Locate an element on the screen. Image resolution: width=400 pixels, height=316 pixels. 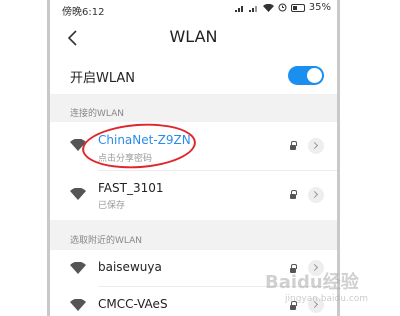
title-bar: WLAN is located at coordinates (193, 38).